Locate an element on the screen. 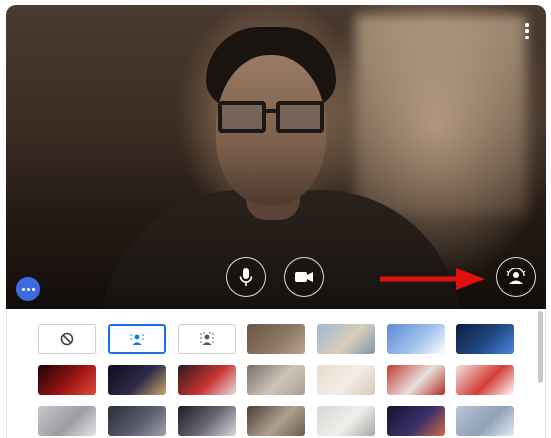 The height and width of the screenshot is (438, 551). window-light is located at coordinates (441, 115).